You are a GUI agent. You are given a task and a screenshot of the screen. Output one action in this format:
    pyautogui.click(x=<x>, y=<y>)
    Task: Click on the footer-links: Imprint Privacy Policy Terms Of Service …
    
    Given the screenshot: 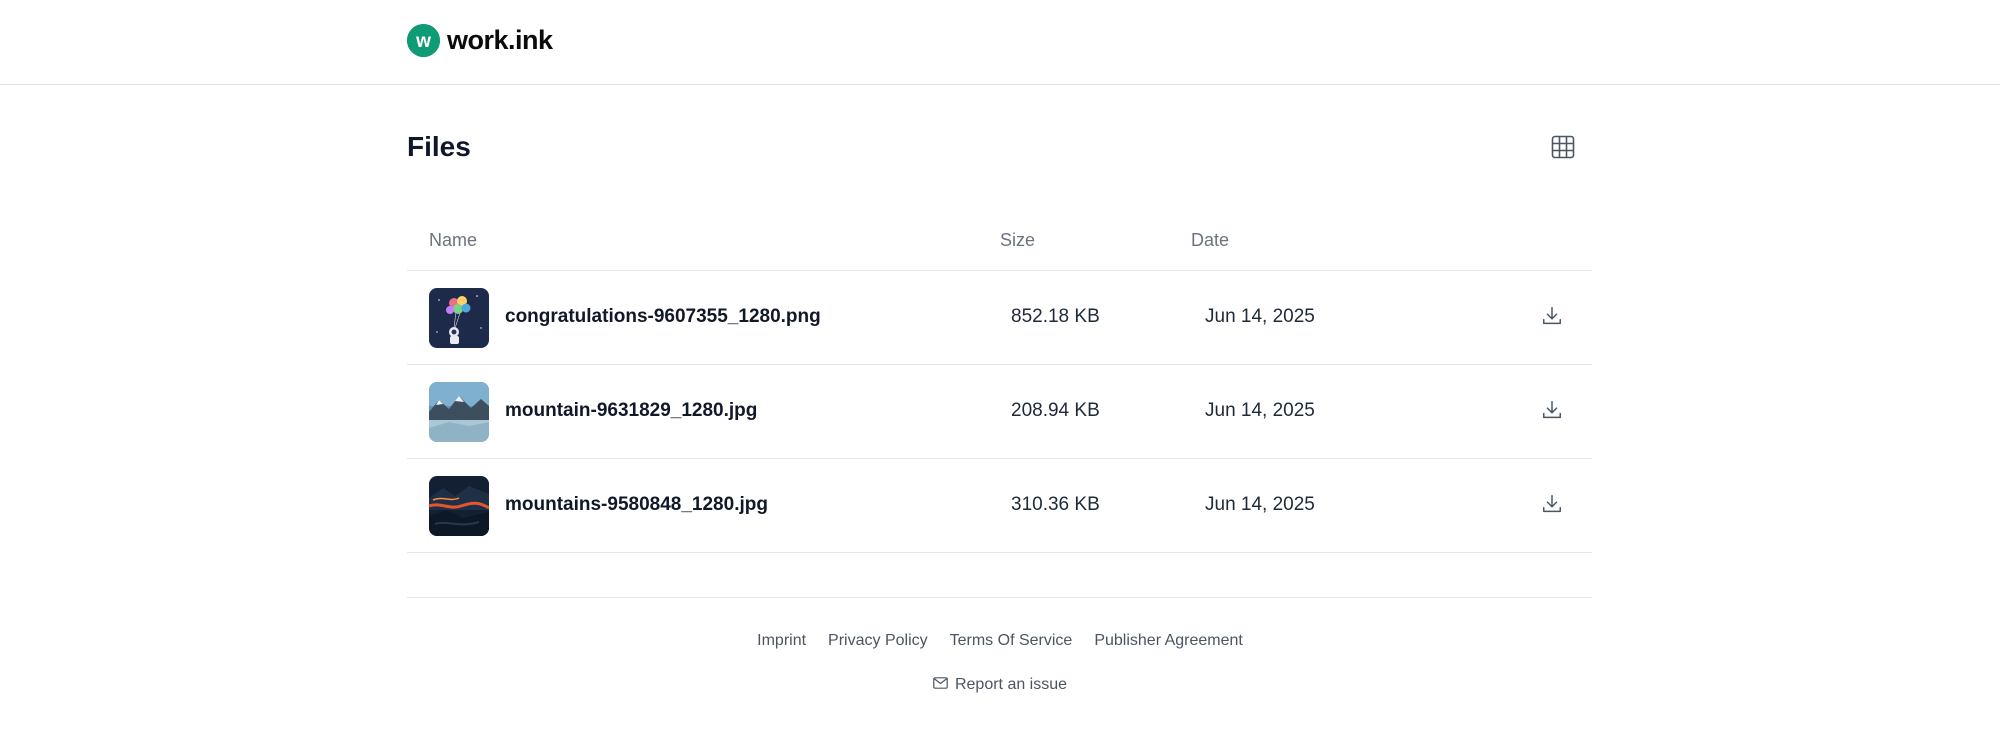 What is the action you would take?
    pyautogui.click(x=1000, y=641)
    